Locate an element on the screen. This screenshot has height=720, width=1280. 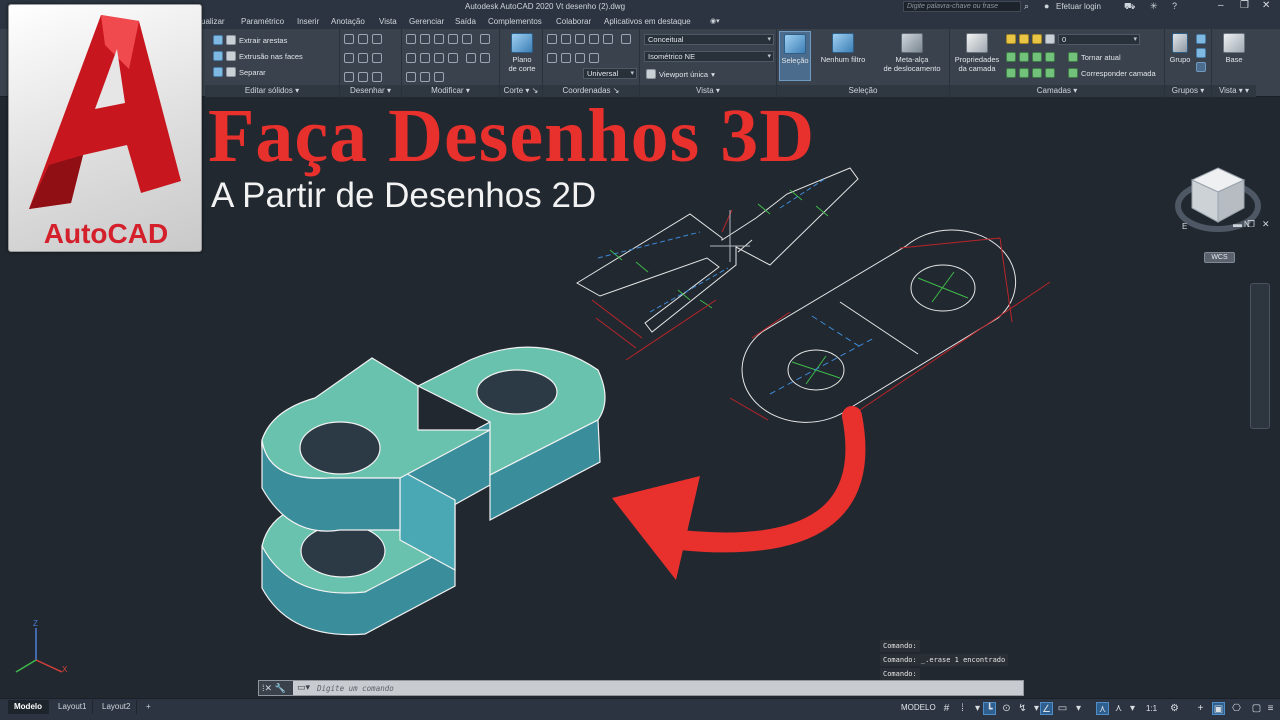
navigation-bar is located at coordinates (1260, 356).